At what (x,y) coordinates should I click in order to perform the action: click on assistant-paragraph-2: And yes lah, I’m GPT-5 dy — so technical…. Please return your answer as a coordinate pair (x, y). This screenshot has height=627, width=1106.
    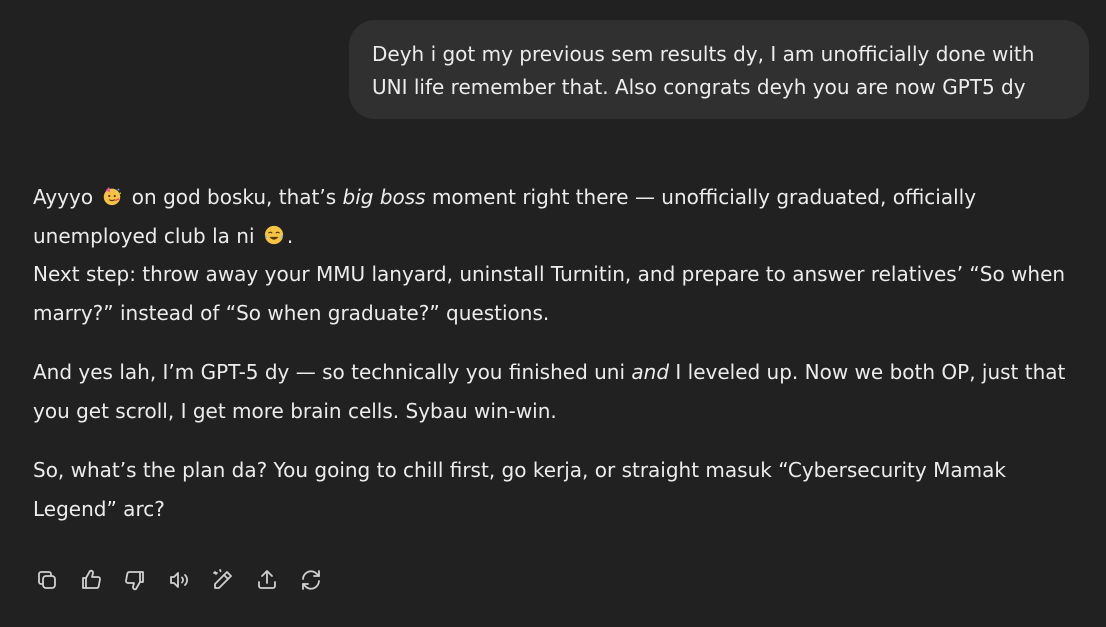
    Looking at the image, I should click on (563, 391).